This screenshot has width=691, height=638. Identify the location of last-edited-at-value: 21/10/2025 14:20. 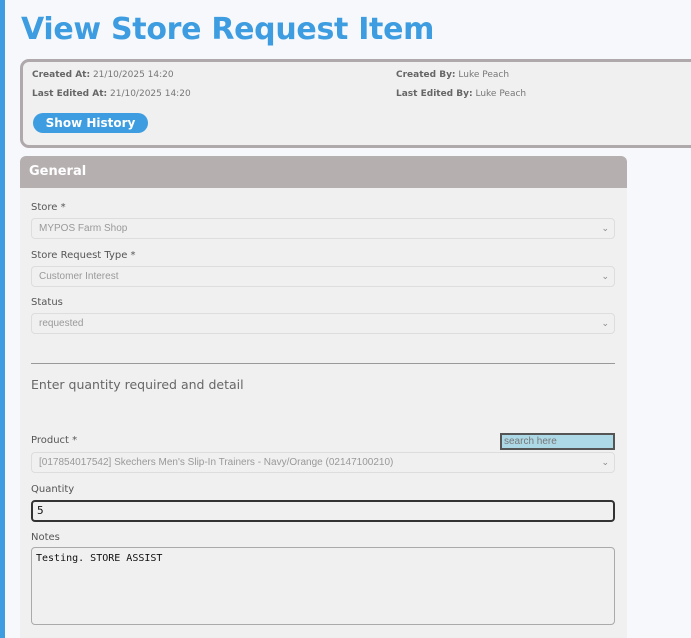
(150, 94).